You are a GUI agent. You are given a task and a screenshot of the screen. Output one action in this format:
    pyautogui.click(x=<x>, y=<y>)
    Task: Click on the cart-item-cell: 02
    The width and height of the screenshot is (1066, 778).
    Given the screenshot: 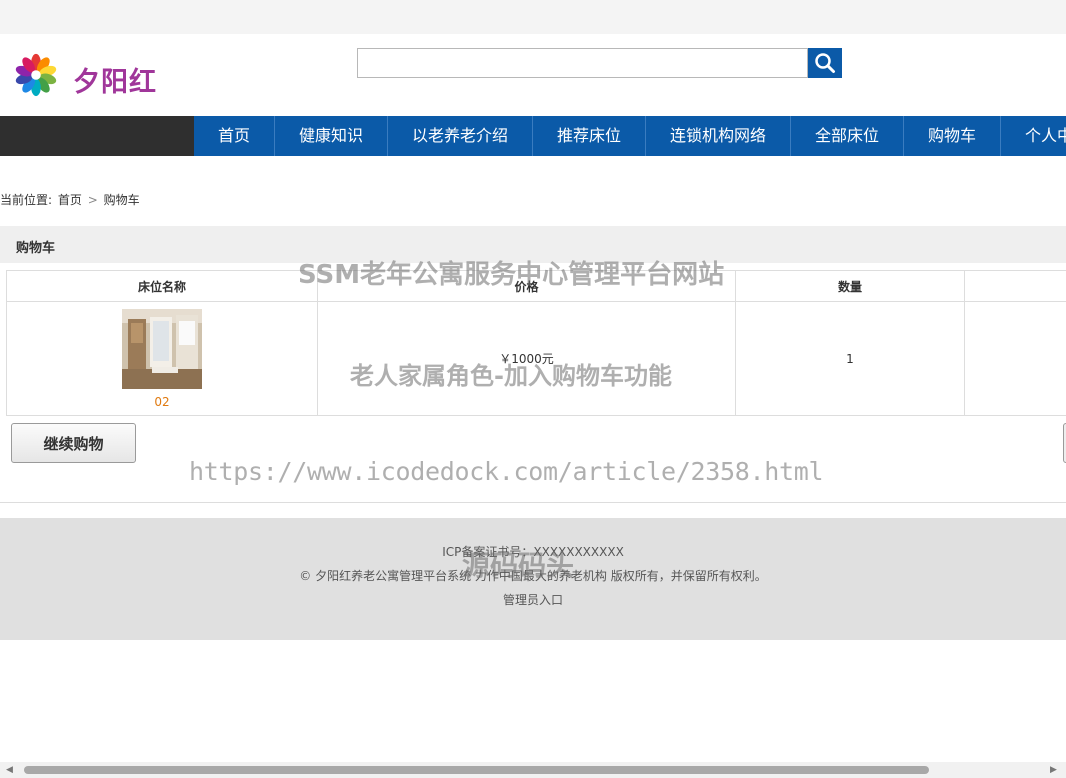 What is the action you would take?
    pyautogui.click(x=162, y=358)
    